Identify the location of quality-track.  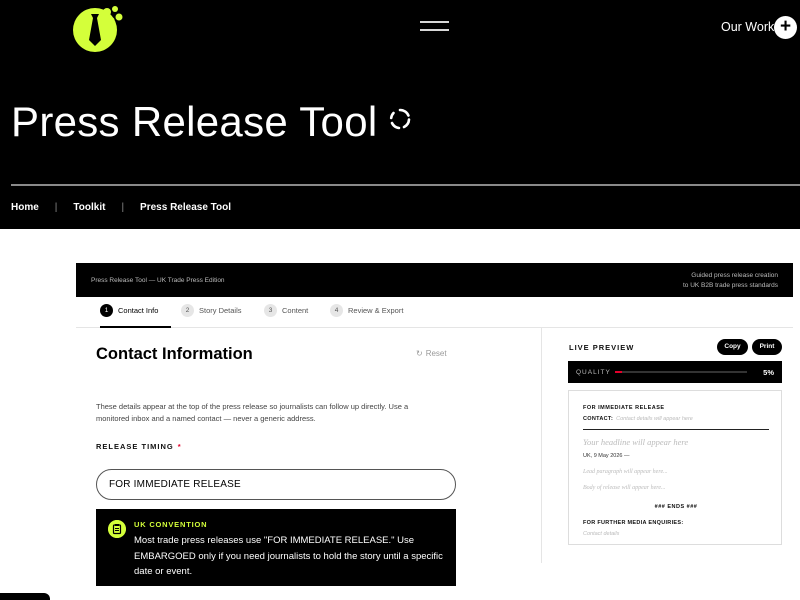
(681, 372).